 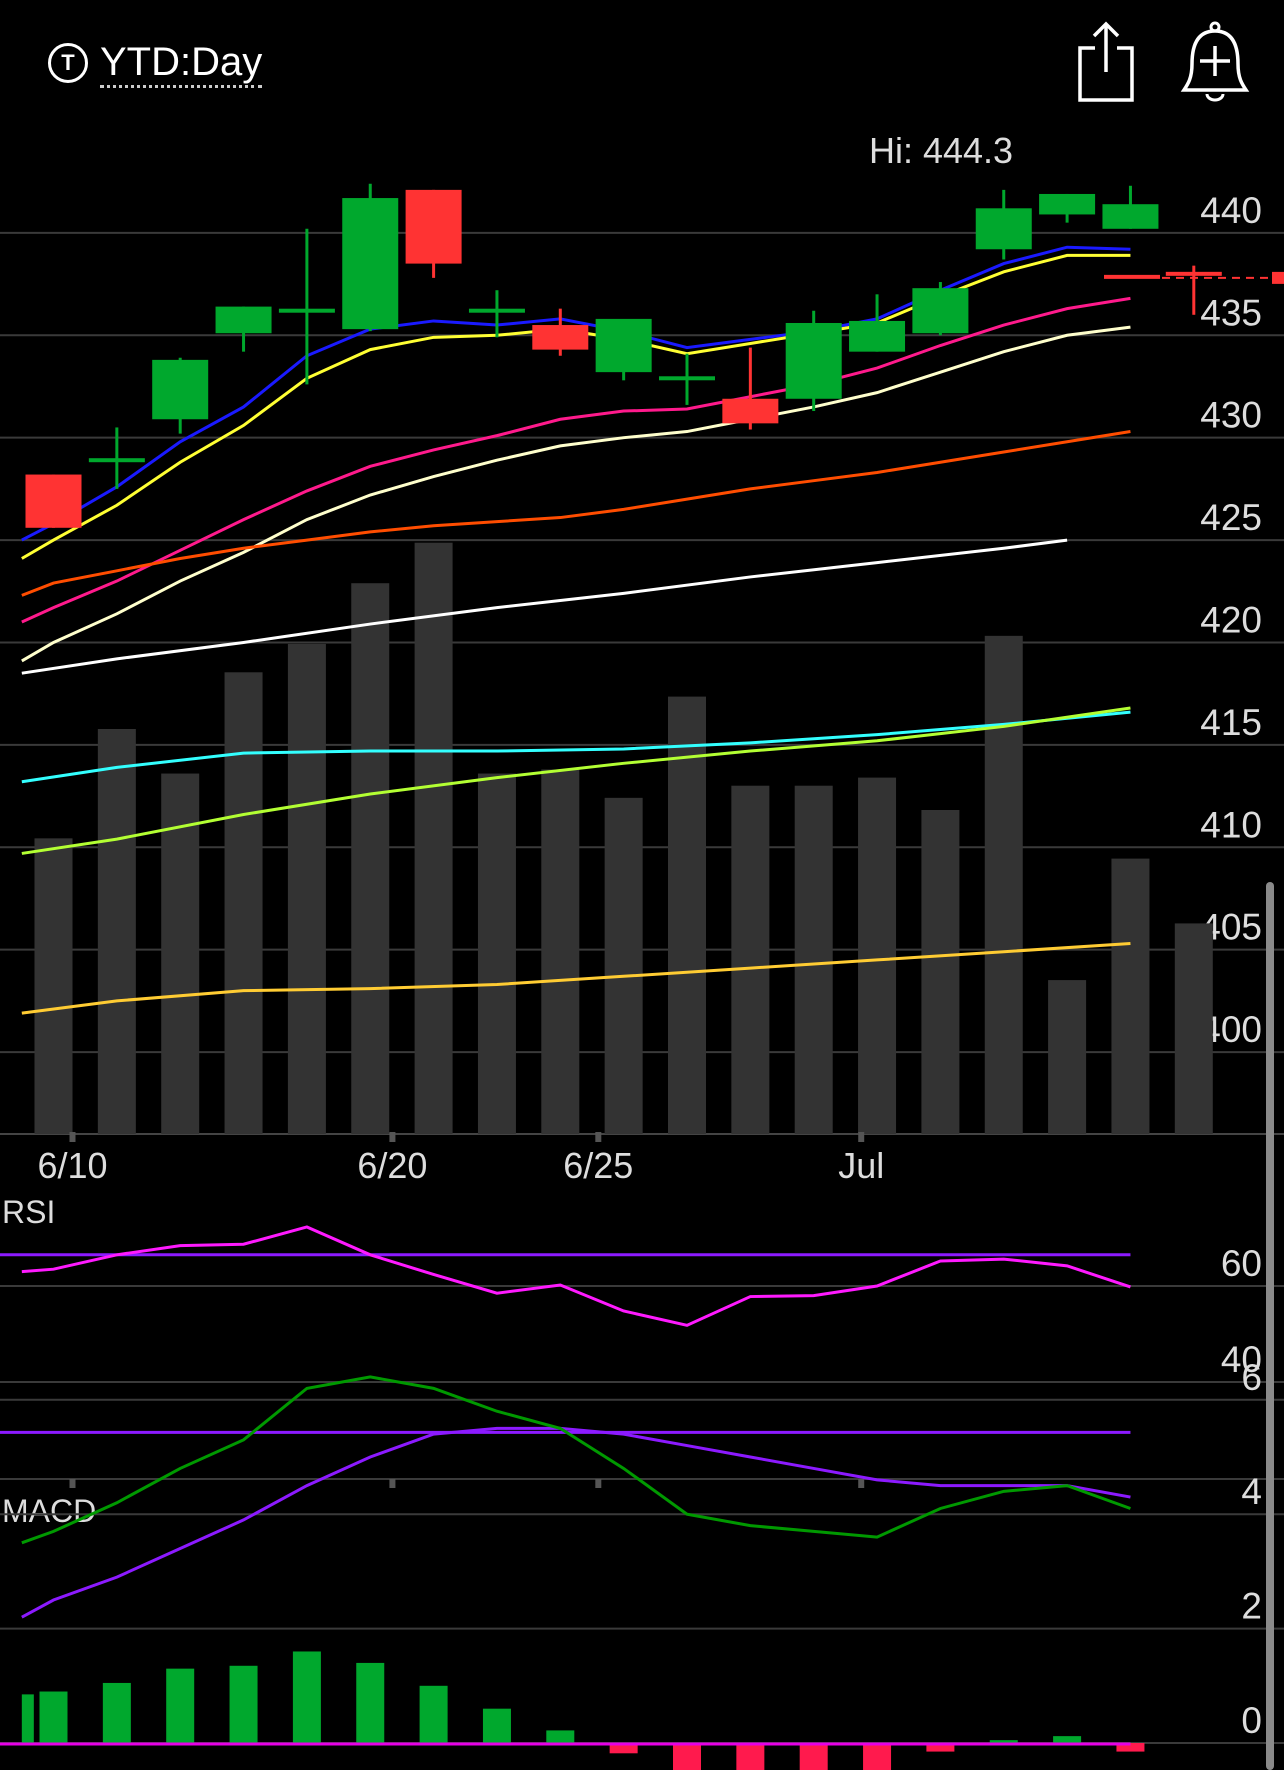 What do you see at coordinates (598, 1165) in the screenshot?
I see `x-tick-label: 6/25` at bounding box center [598, 1165].